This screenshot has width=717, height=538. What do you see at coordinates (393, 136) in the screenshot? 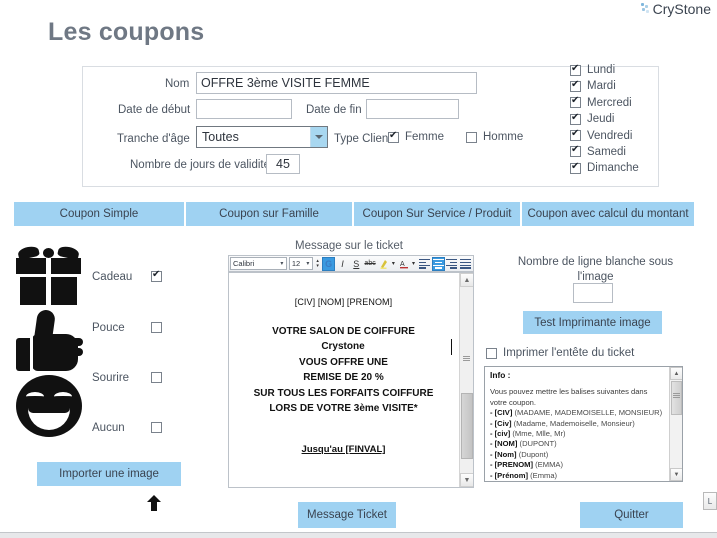
I see `femme-checkbox` at bounding box center [393, 136].